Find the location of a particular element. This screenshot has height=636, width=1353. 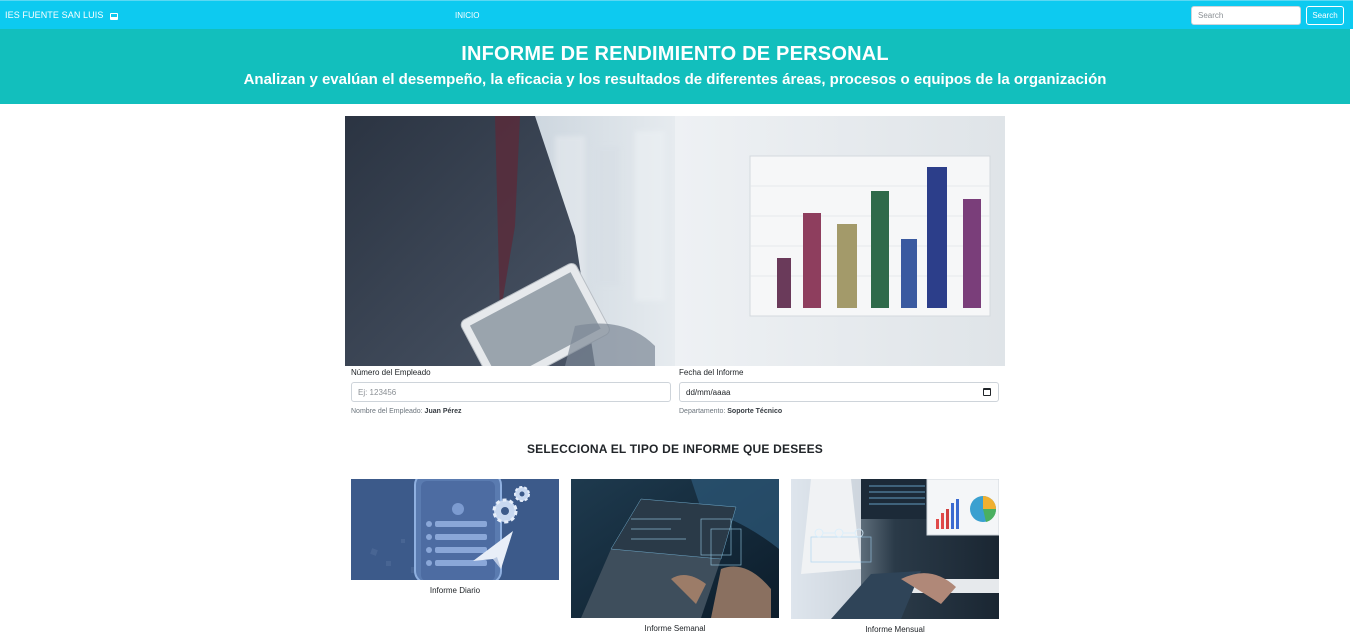

employee-name-text: Nombre del Empleado: Juan Pérez is located at coordinates (406, 411).